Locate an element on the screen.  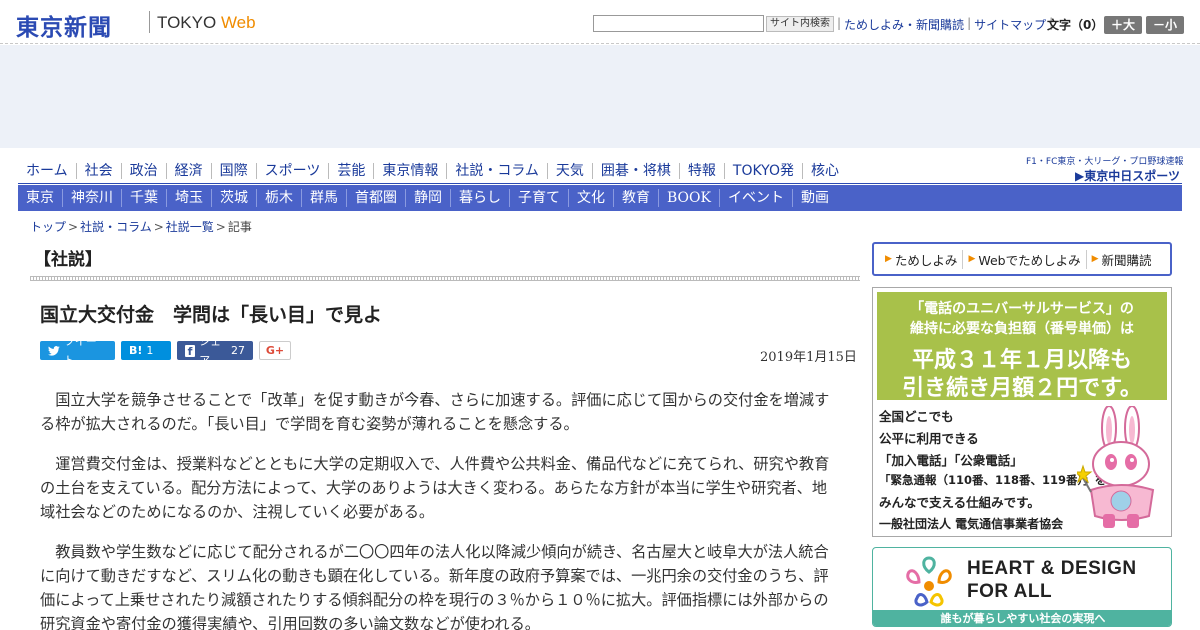
ad-headline-2: 引き続き月額２円です。 is located at coordinates (1022, 388).